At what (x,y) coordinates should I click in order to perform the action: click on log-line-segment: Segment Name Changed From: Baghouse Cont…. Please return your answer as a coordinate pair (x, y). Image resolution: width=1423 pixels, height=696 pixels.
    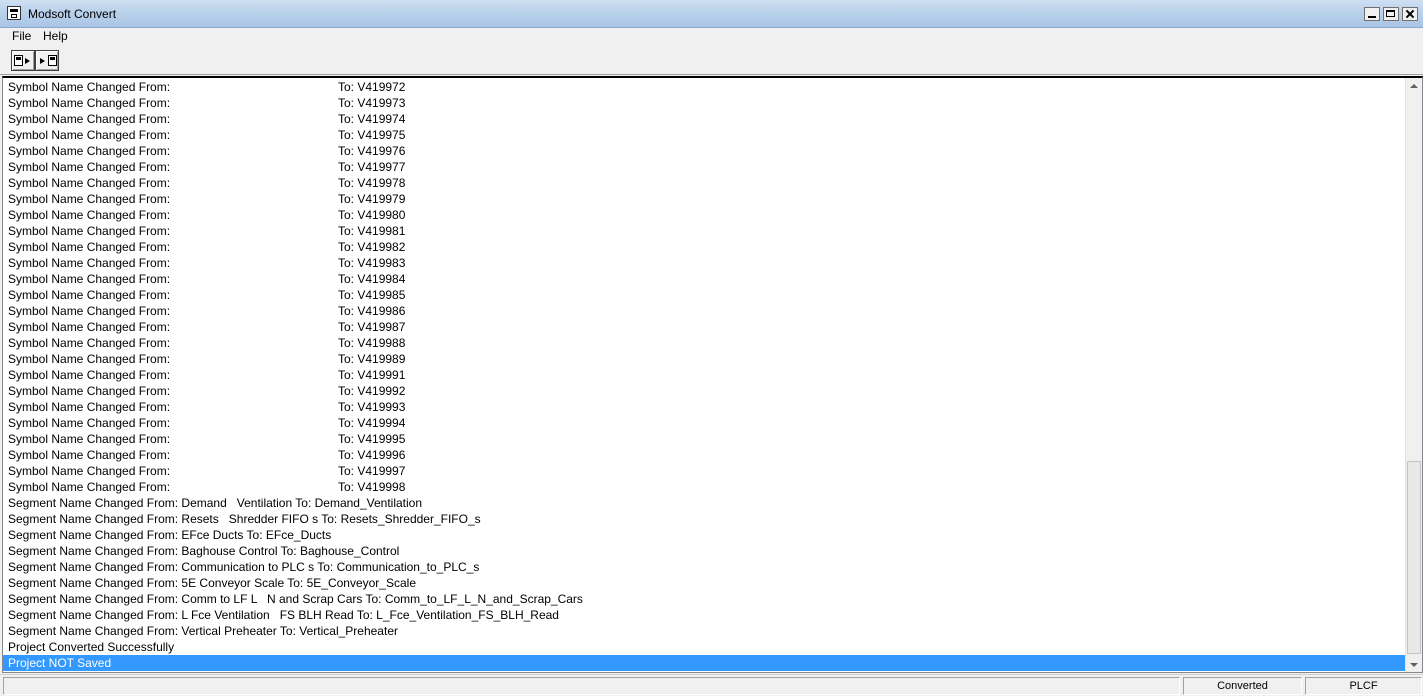
    Looking at the image, I should click on (707, 551).